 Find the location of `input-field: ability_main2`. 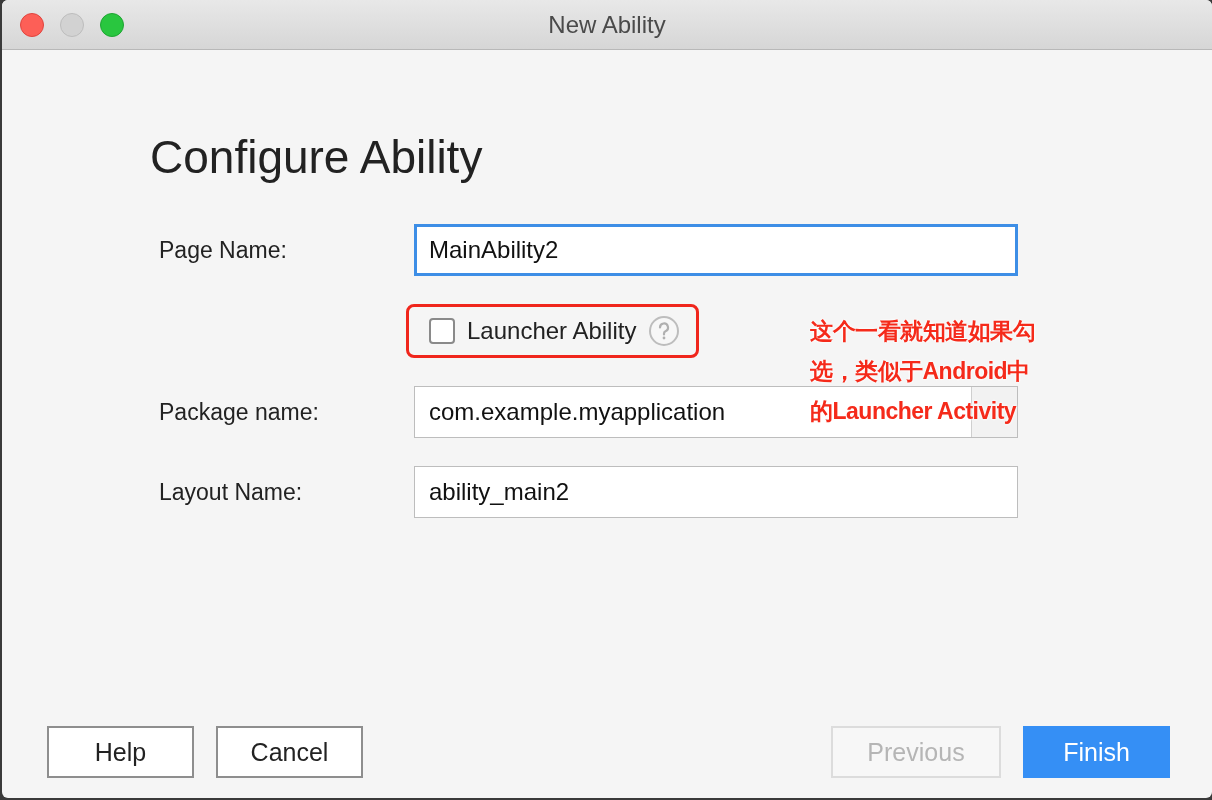

input-field: ability_main2 is located at coordinates (716, 492).